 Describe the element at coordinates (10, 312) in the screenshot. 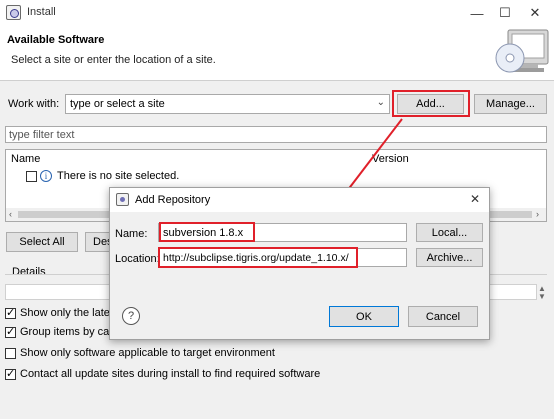

I see `show-latest-checkbox` at that location.